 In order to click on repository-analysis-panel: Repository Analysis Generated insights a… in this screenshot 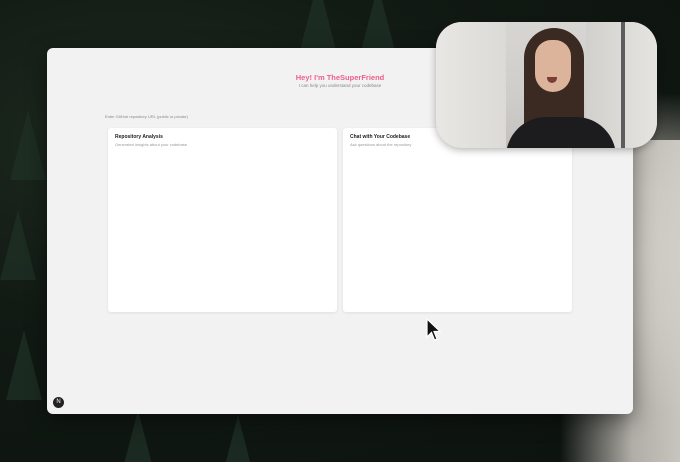, I will do `click(222, 220)`.